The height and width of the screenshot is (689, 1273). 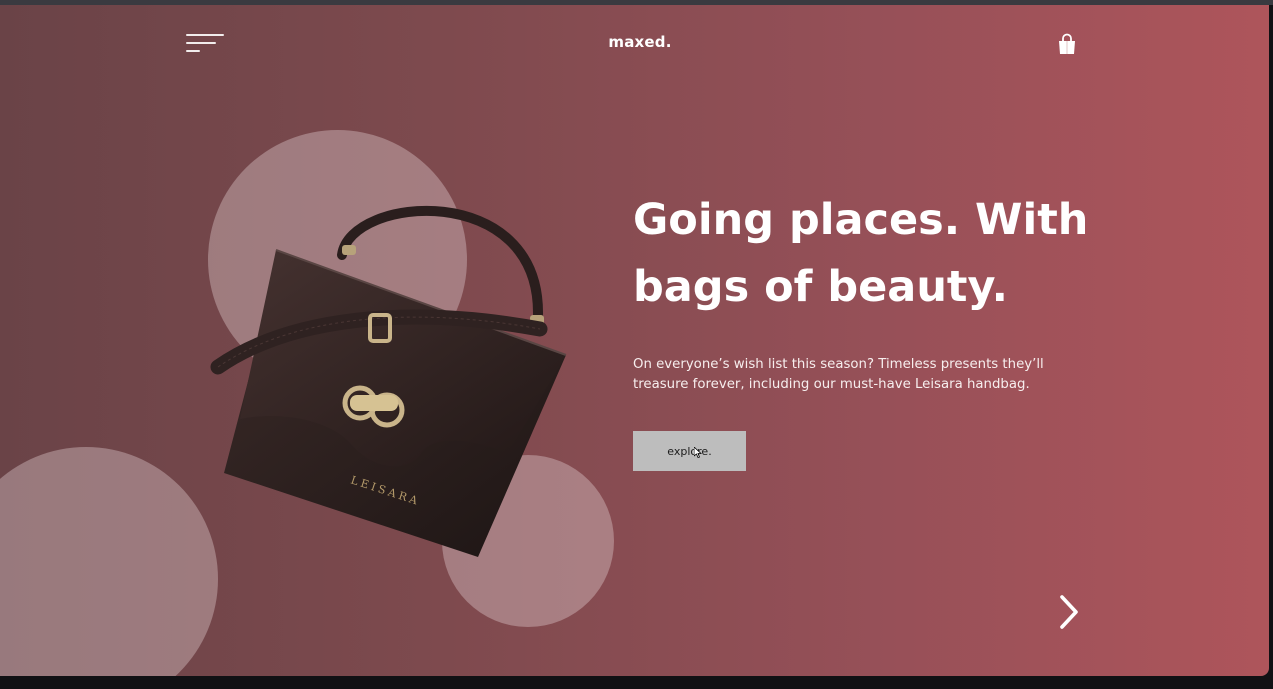 What do you see at coordinates (205, 44) in the screenshot?
I see `hamburger-menu-icon` at bounding box center [205, 44].